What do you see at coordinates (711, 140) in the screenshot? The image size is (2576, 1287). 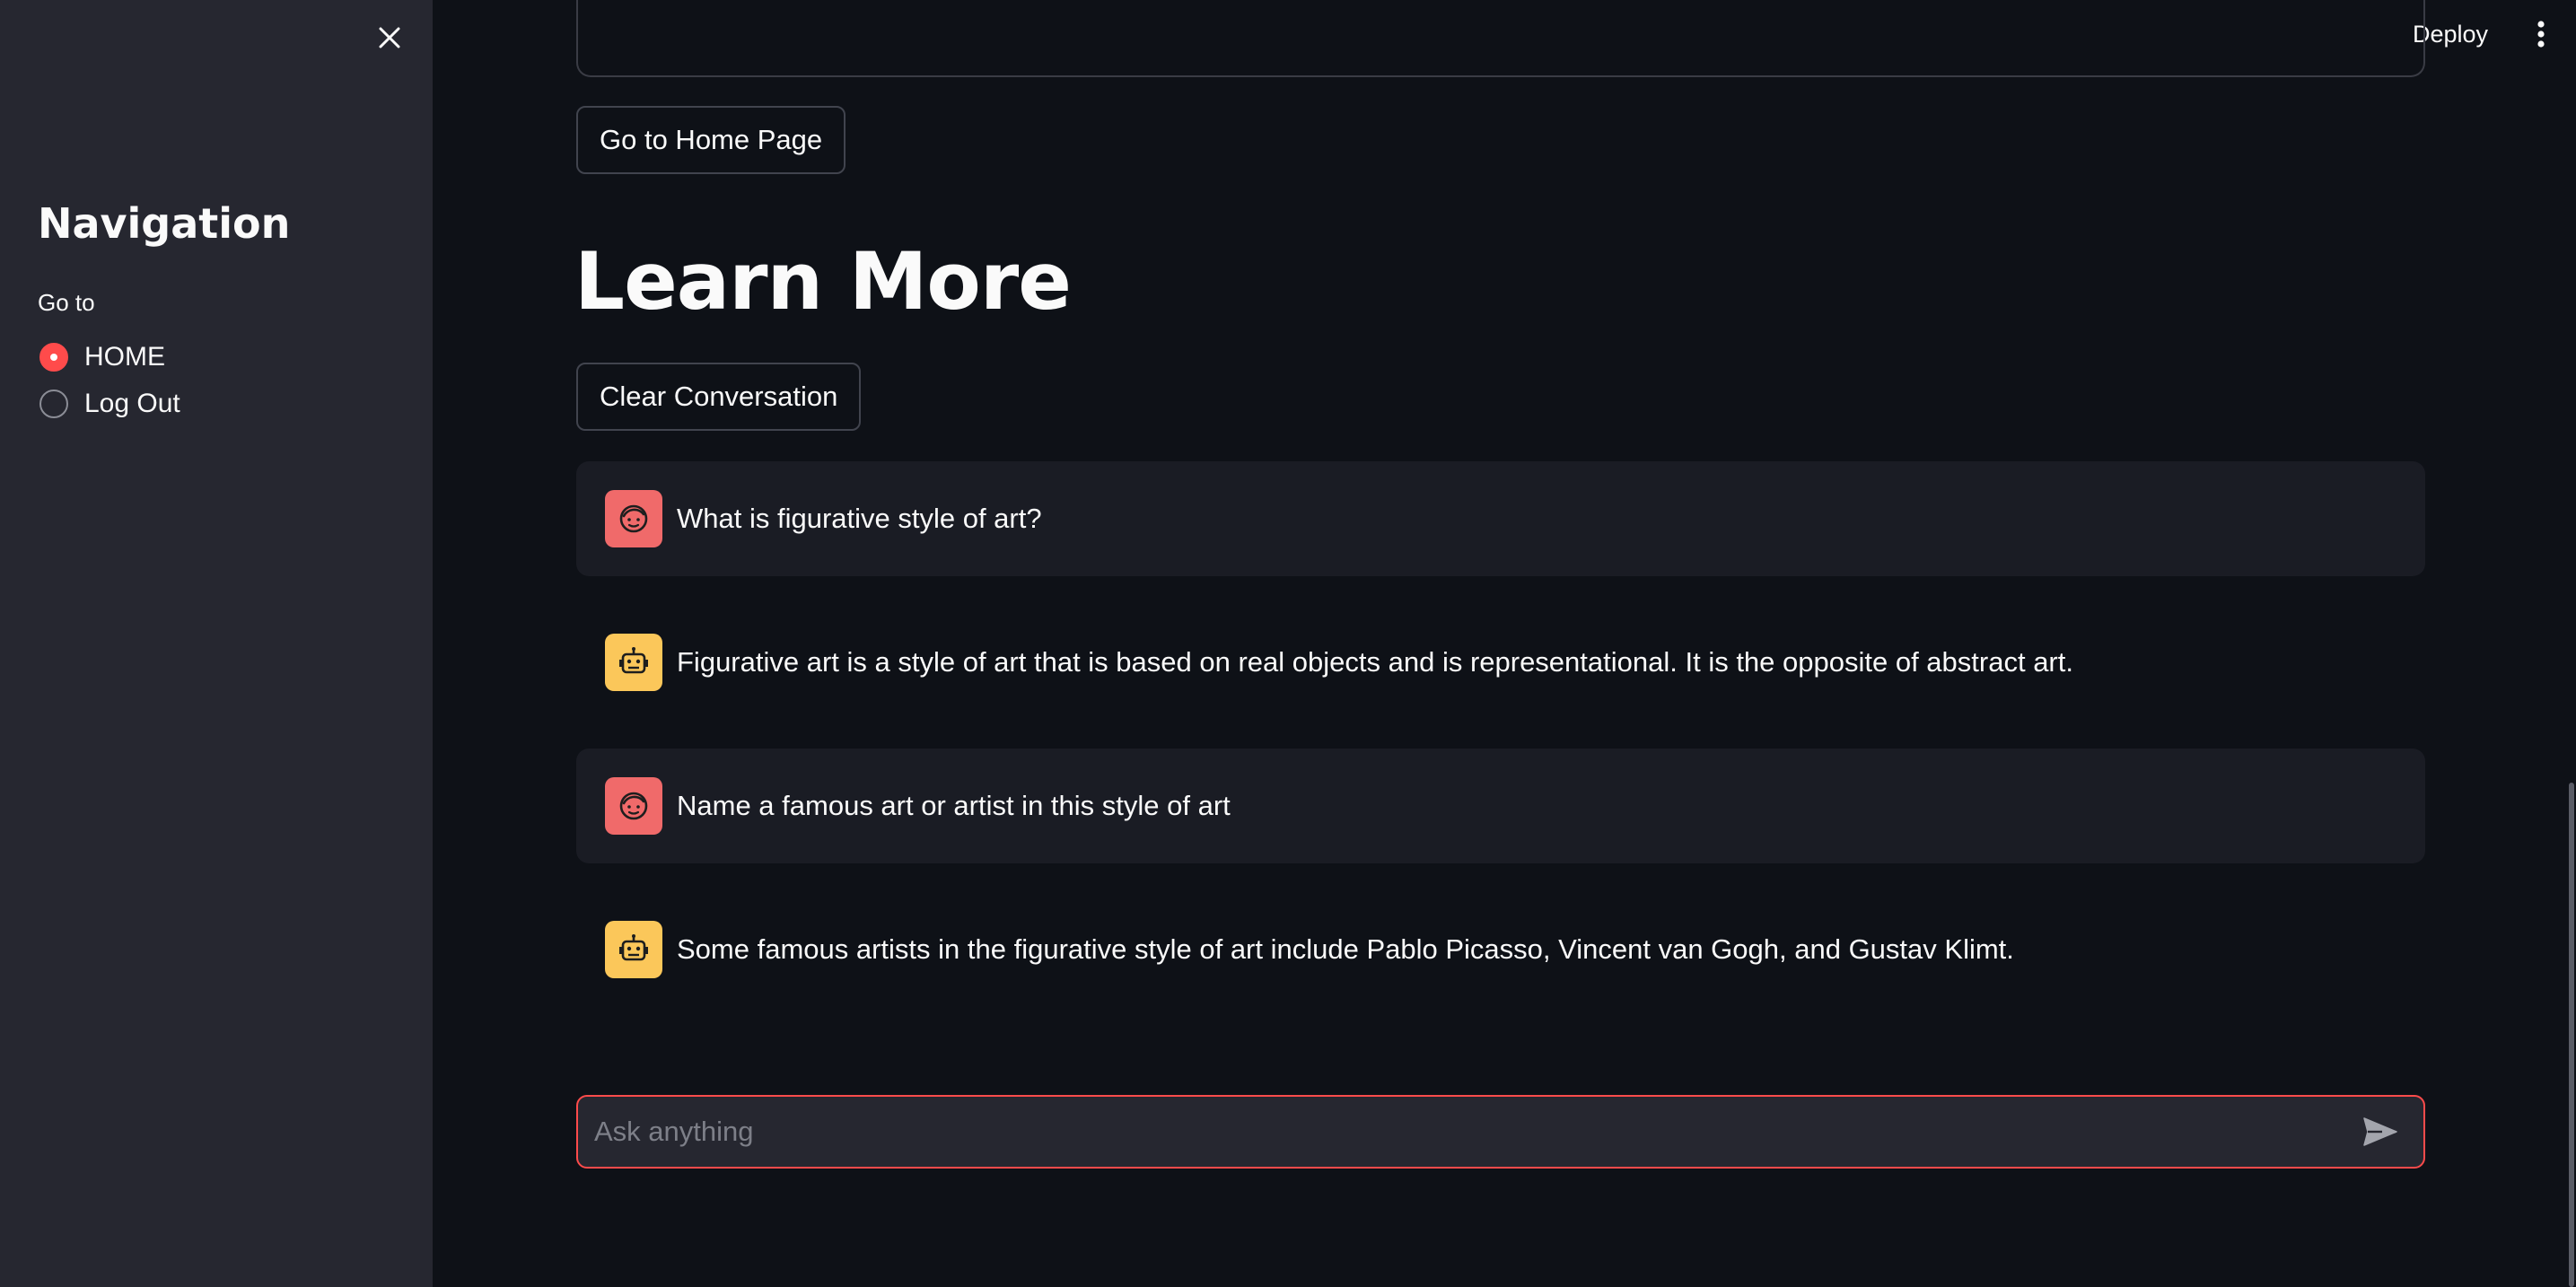 I see `go-to-home-page-button: Go to Home Page` at bounding box center [711, 140].